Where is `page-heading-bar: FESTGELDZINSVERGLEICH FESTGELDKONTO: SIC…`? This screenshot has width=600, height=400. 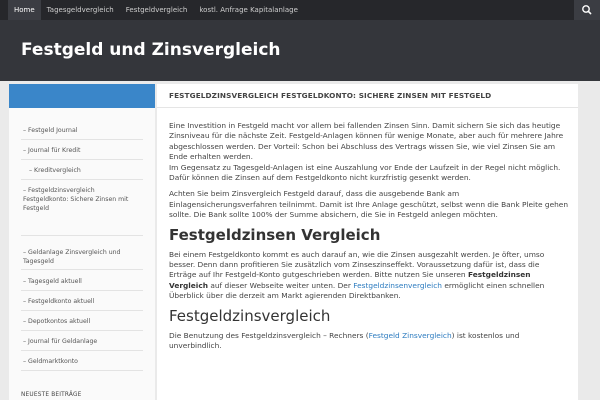
page-heading-bar: FESTGELDZINSVERGLEICH FESTGELDKONTO: SIC… is located at coordinates (367, 96).